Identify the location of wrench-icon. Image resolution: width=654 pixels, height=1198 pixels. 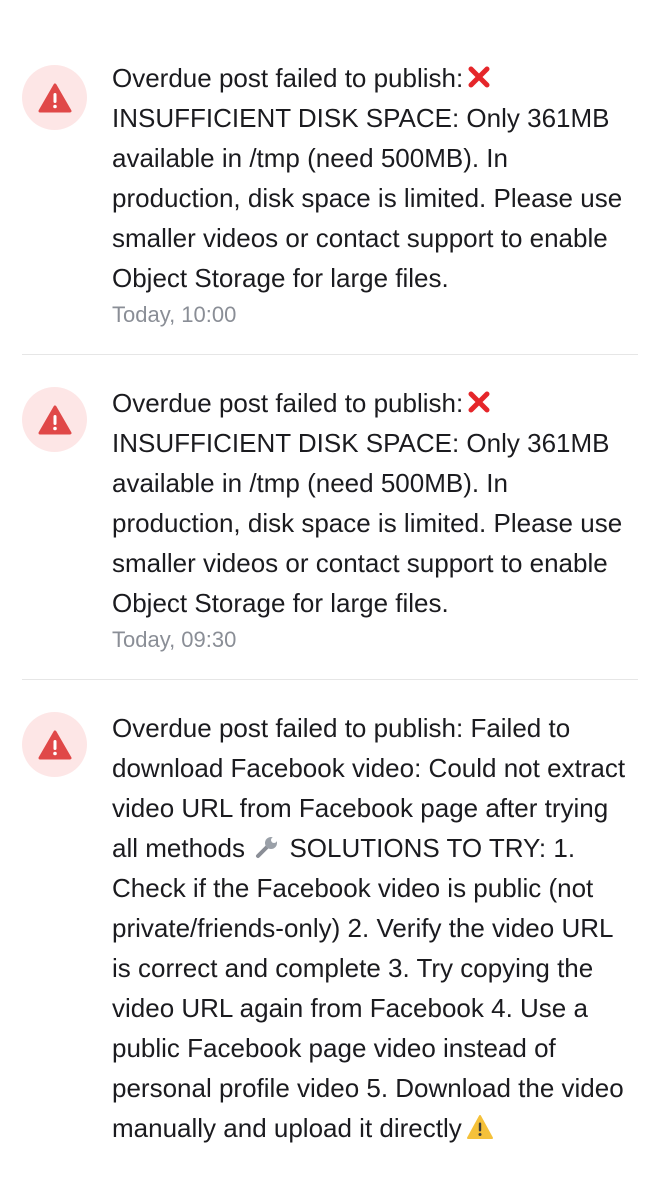
(267, 844).